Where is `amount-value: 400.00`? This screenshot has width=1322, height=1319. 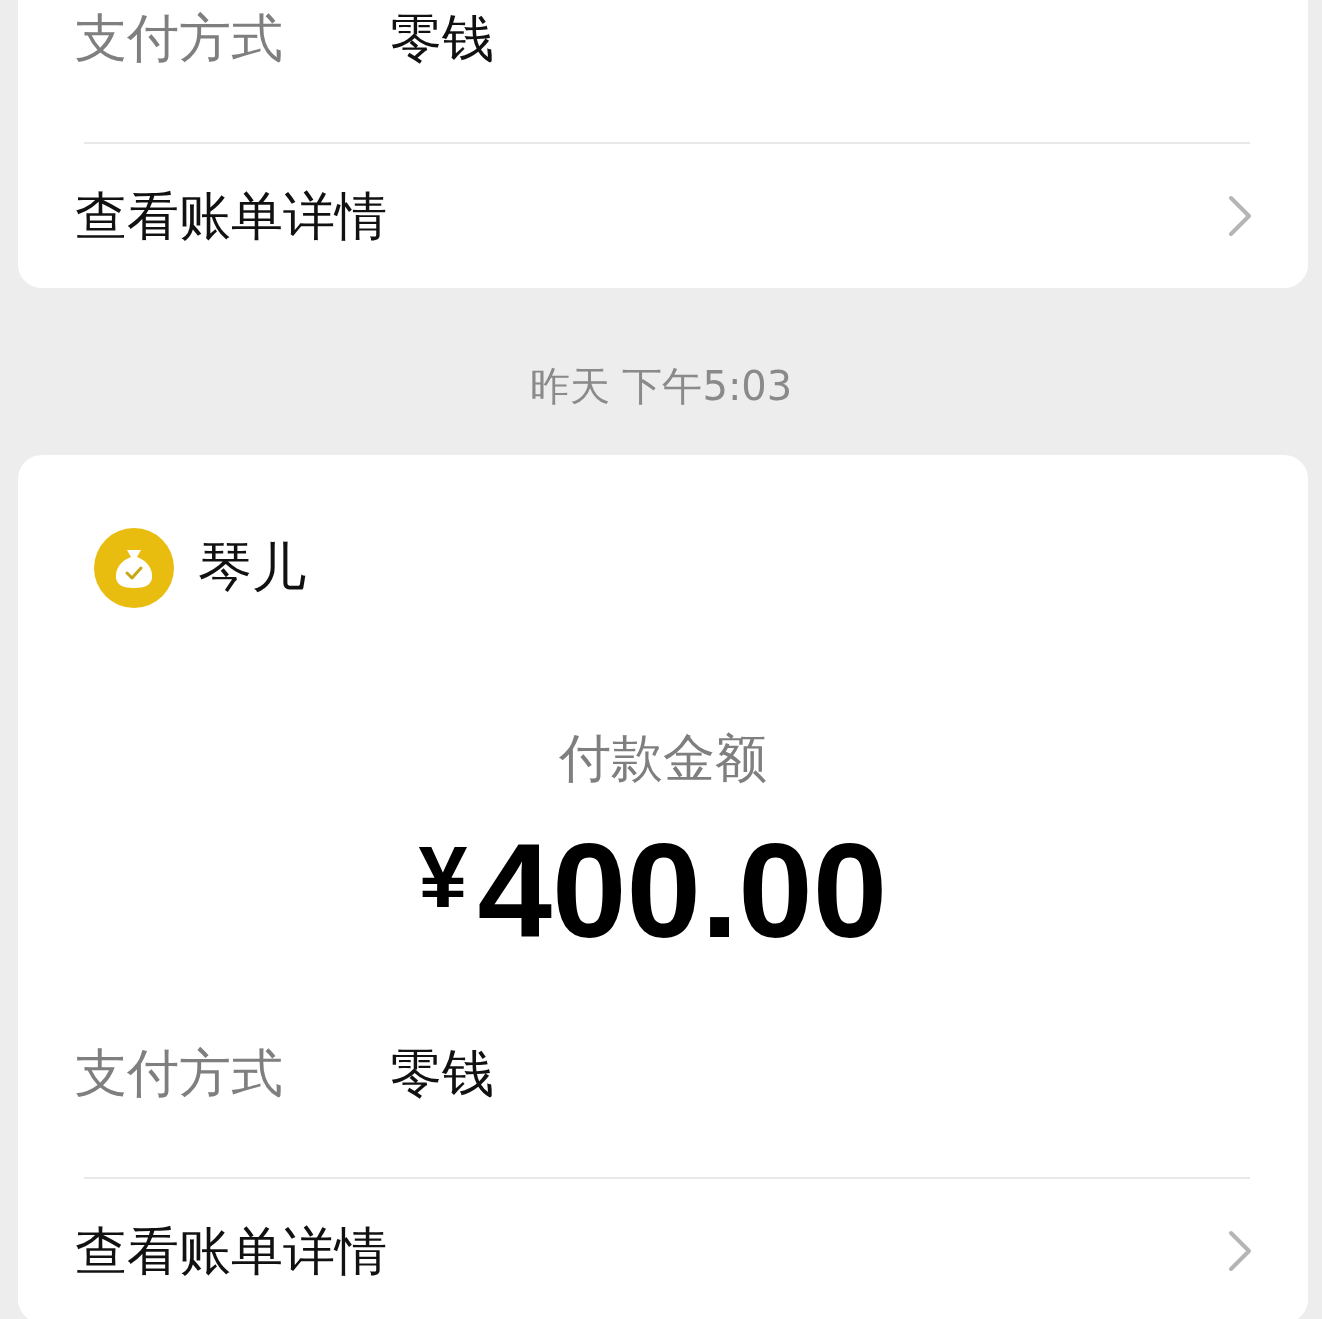 amount-value: 400.00 is located at coordinates (682, 891).